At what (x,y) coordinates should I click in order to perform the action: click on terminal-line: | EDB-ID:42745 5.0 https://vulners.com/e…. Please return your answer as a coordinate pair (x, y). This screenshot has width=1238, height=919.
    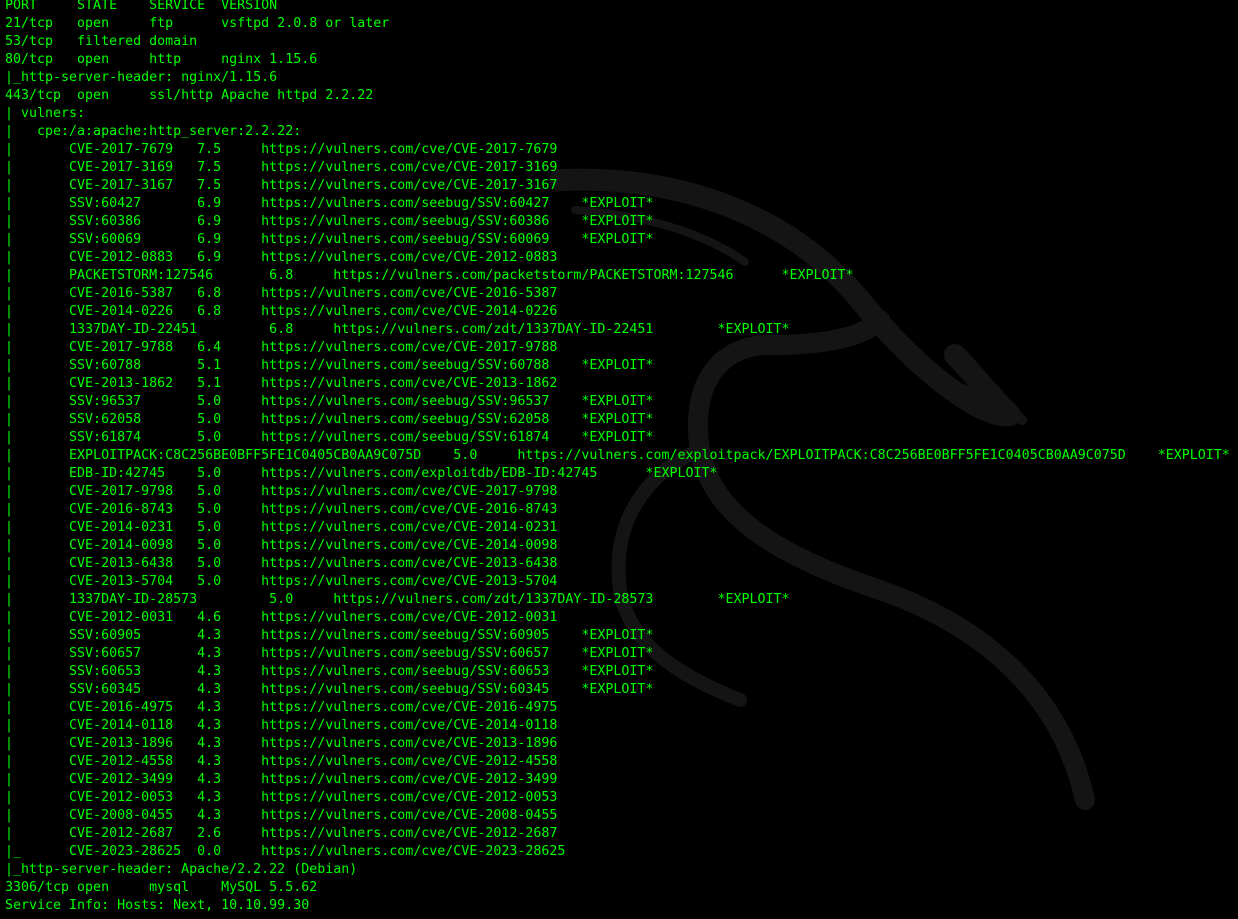
    Looking at the image, I should click on (361, 473).